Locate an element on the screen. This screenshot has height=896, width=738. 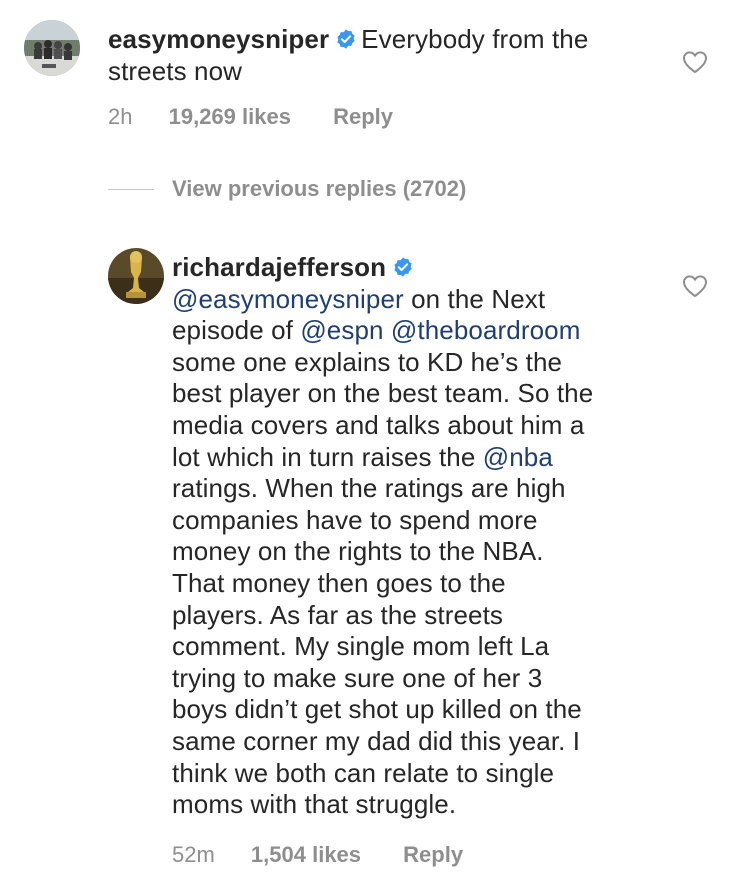
comment-body-line: players. As far as the streets is located at coordinates (338, 614).